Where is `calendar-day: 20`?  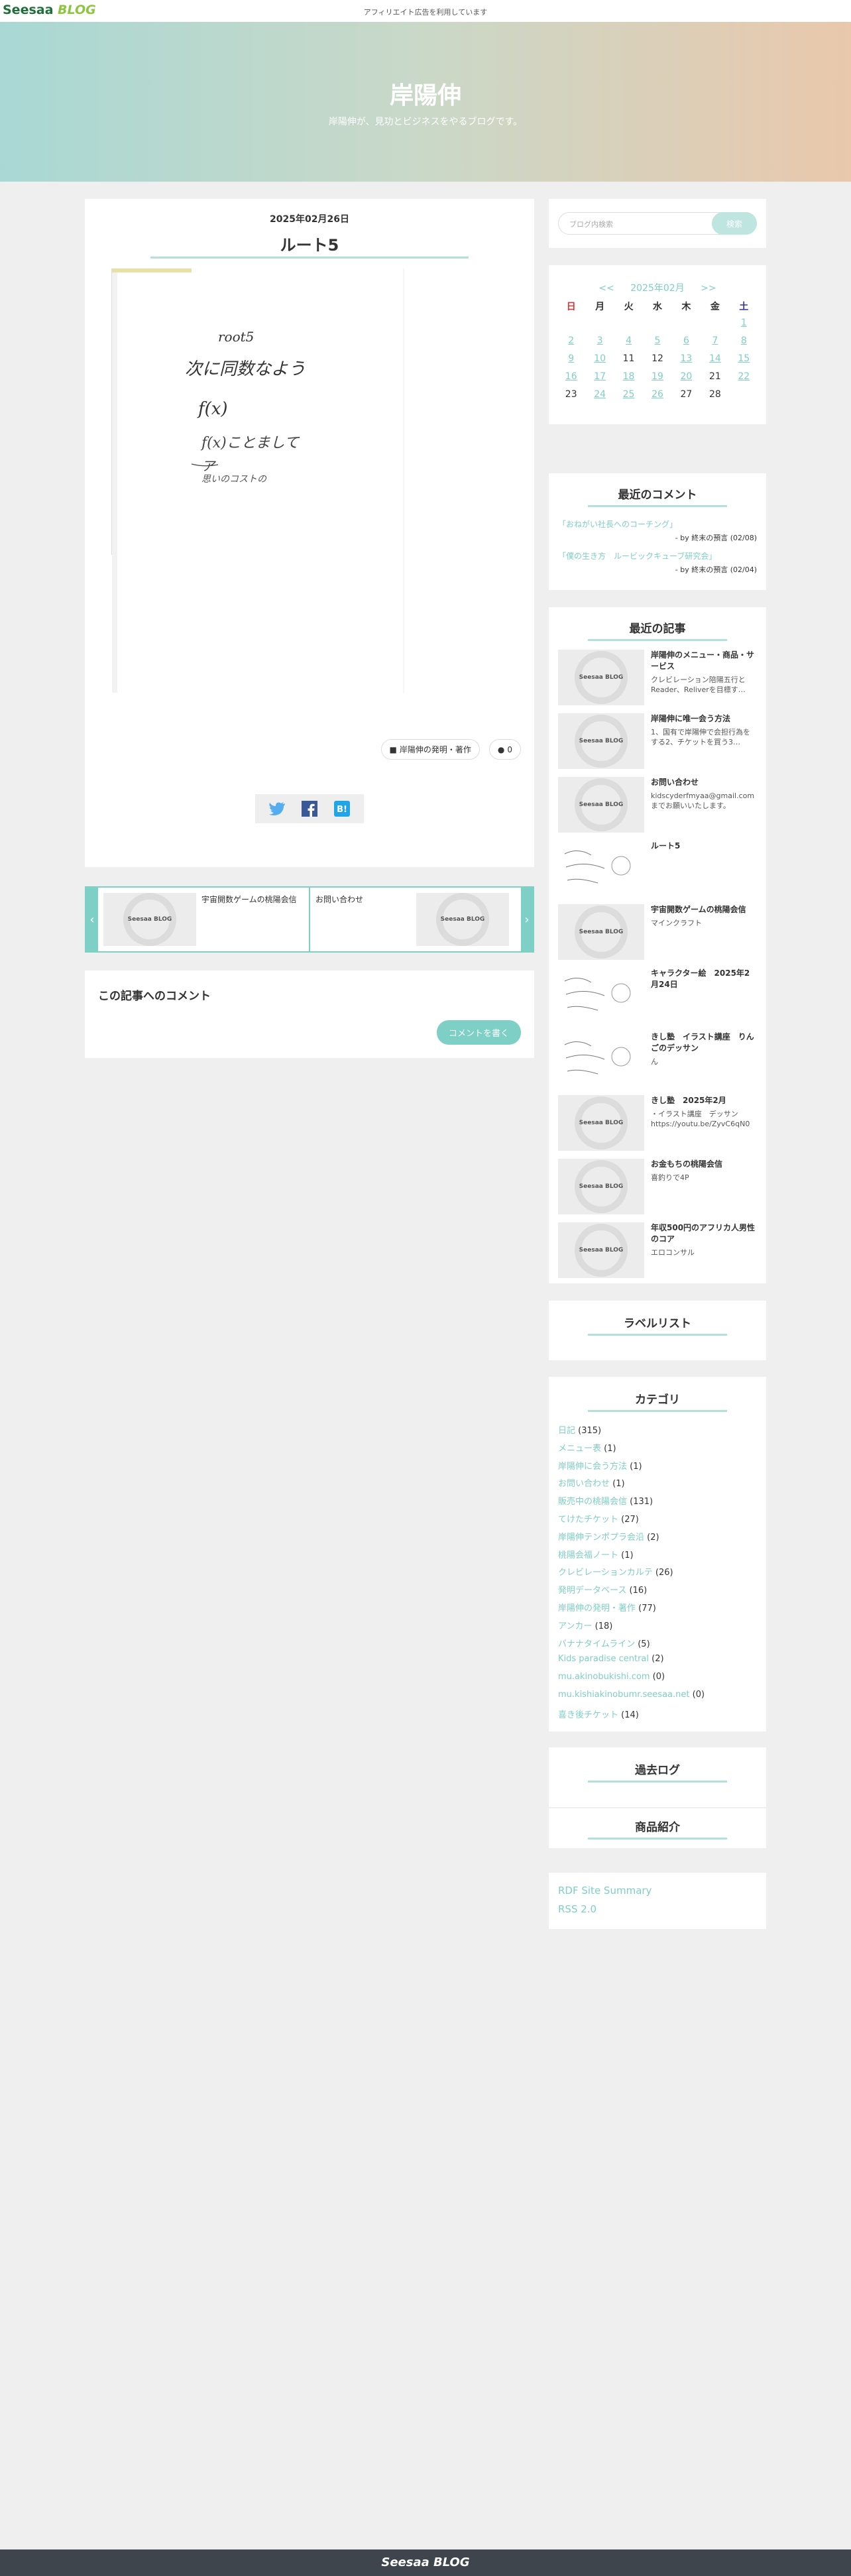
calendar-day: 20 is located at coordinates (686, 377).